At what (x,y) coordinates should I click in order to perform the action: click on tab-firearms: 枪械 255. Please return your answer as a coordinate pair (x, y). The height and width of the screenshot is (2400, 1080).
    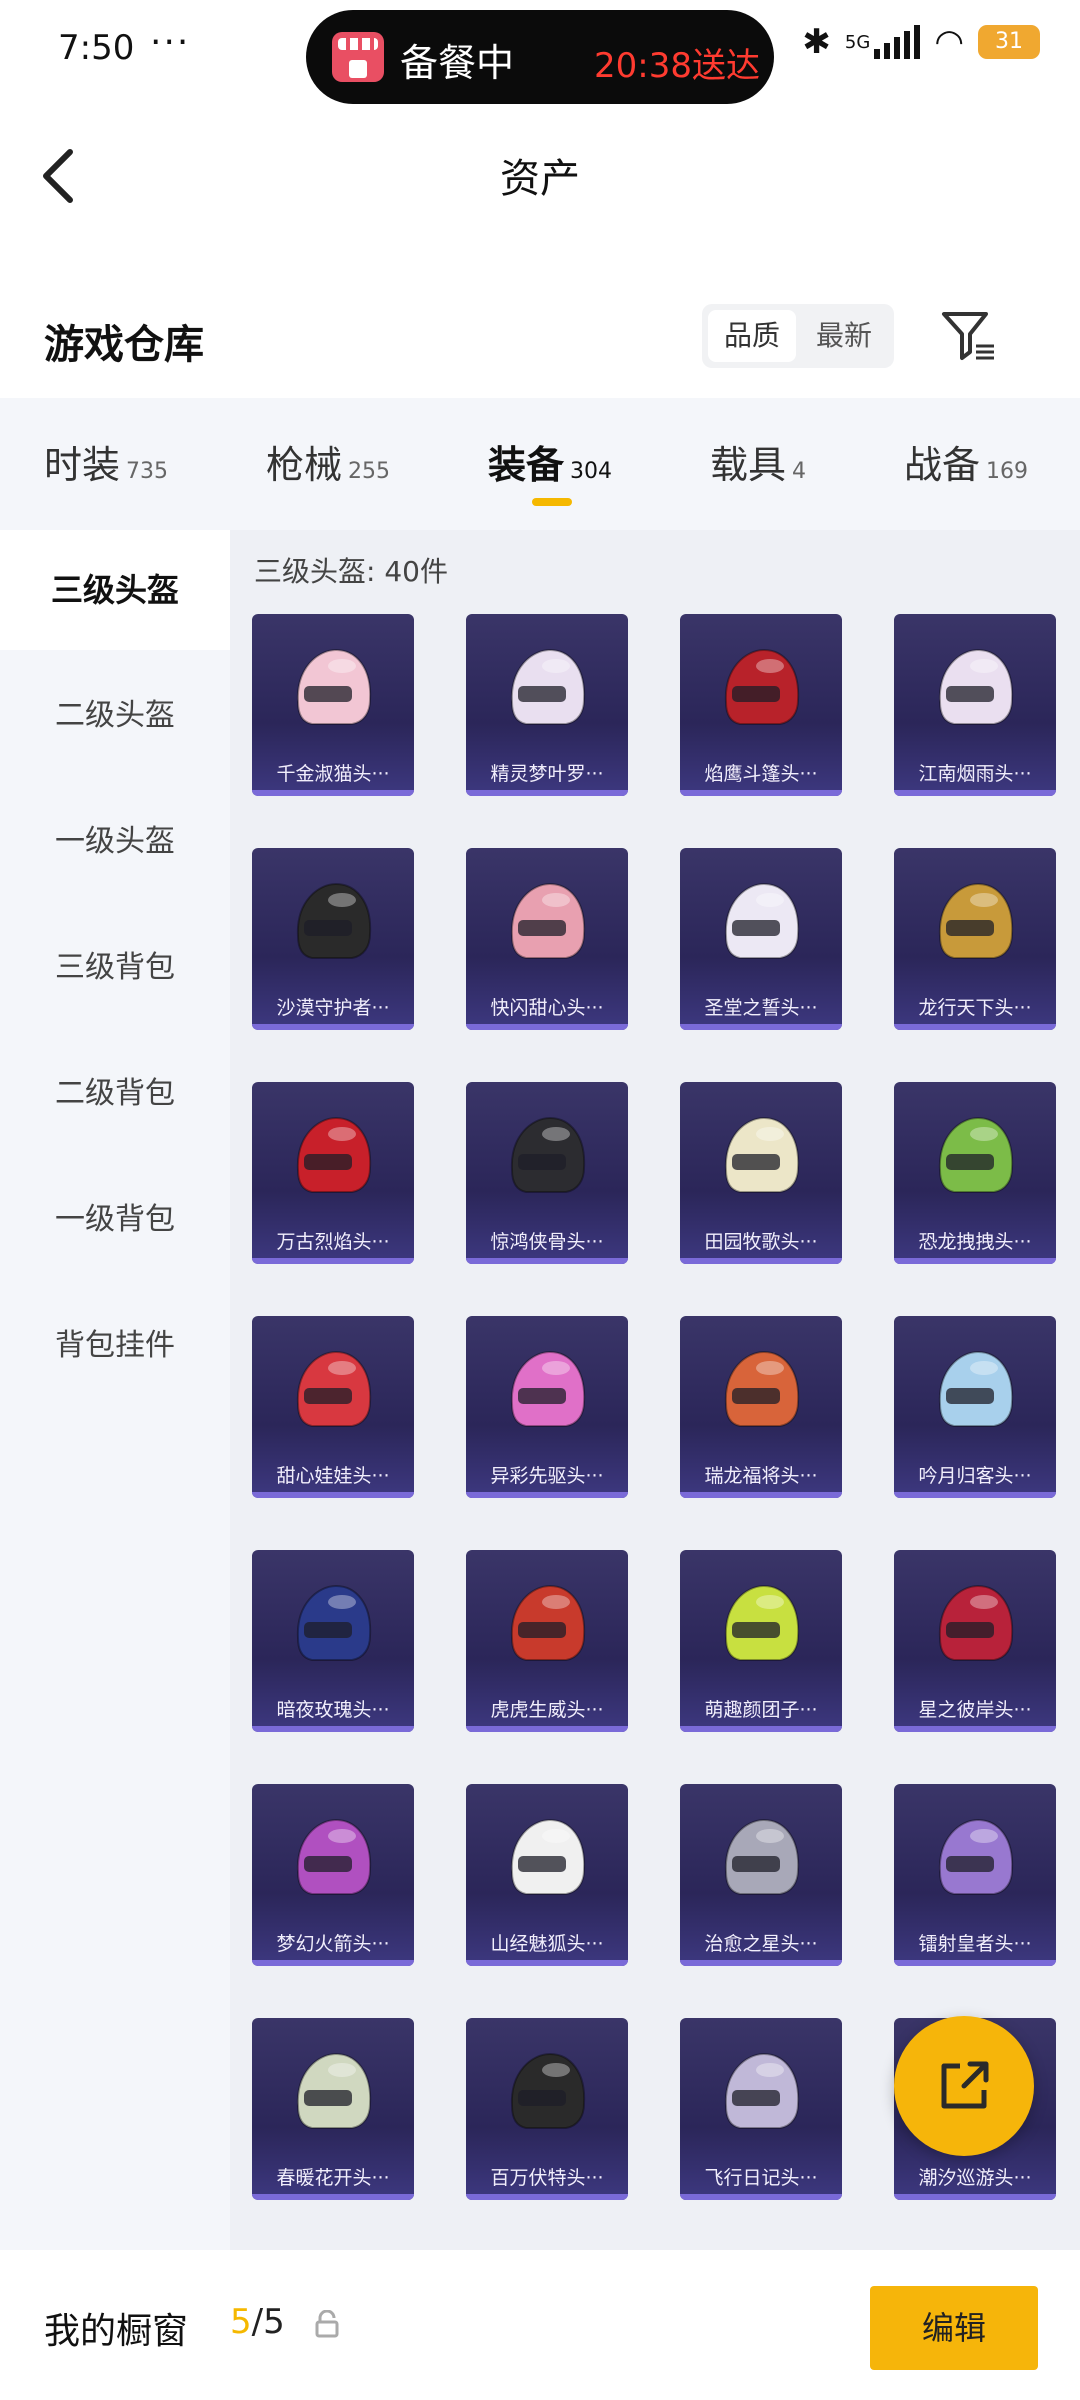
    Looking at the image, I should click on (328, 462).